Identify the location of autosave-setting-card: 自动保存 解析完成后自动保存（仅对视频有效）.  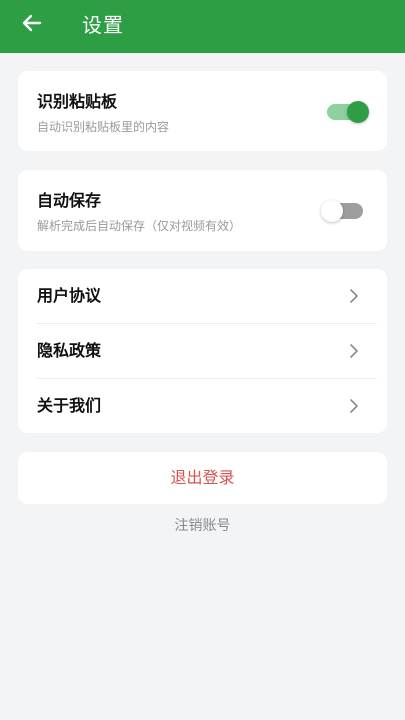
(202, 210).